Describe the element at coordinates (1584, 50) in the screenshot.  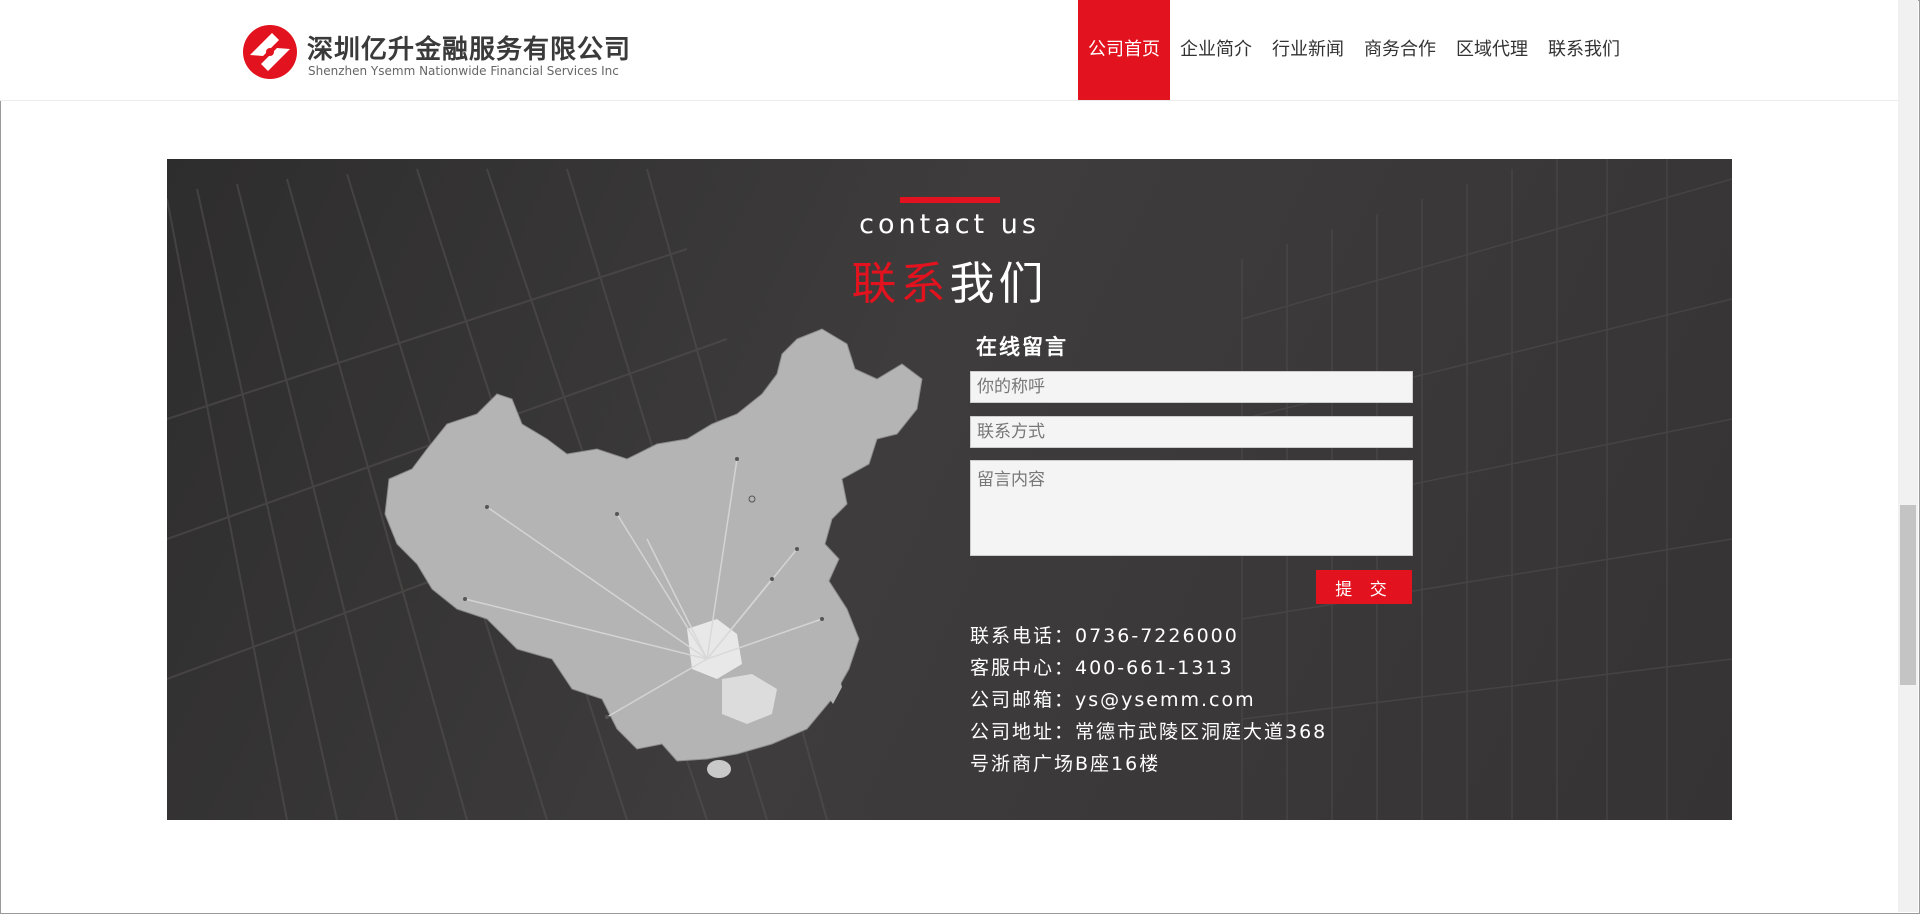
I see `nav-item-contact: 联系我们` at that location.